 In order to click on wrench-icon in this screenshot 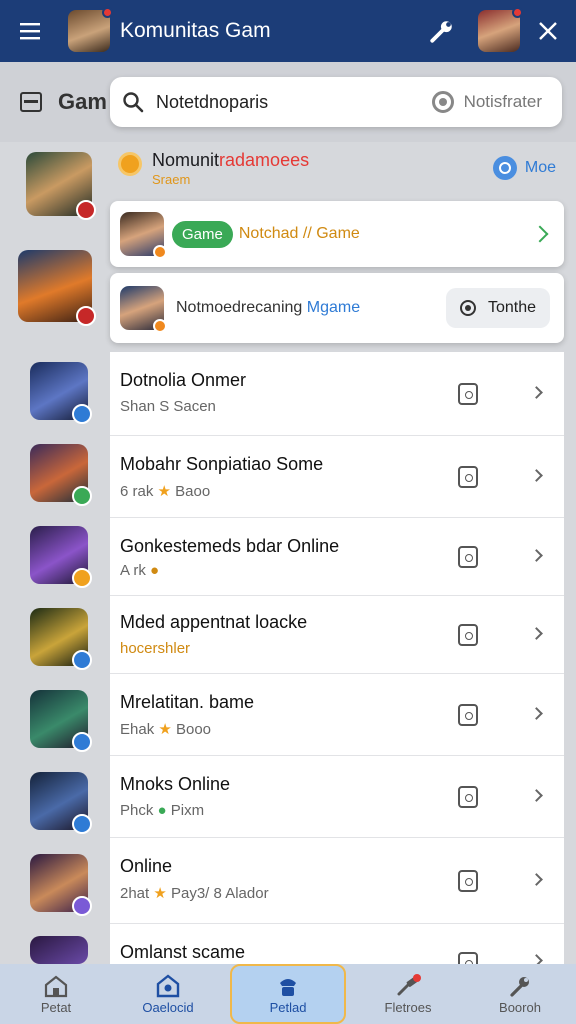, I will do `click(441, 32)`.